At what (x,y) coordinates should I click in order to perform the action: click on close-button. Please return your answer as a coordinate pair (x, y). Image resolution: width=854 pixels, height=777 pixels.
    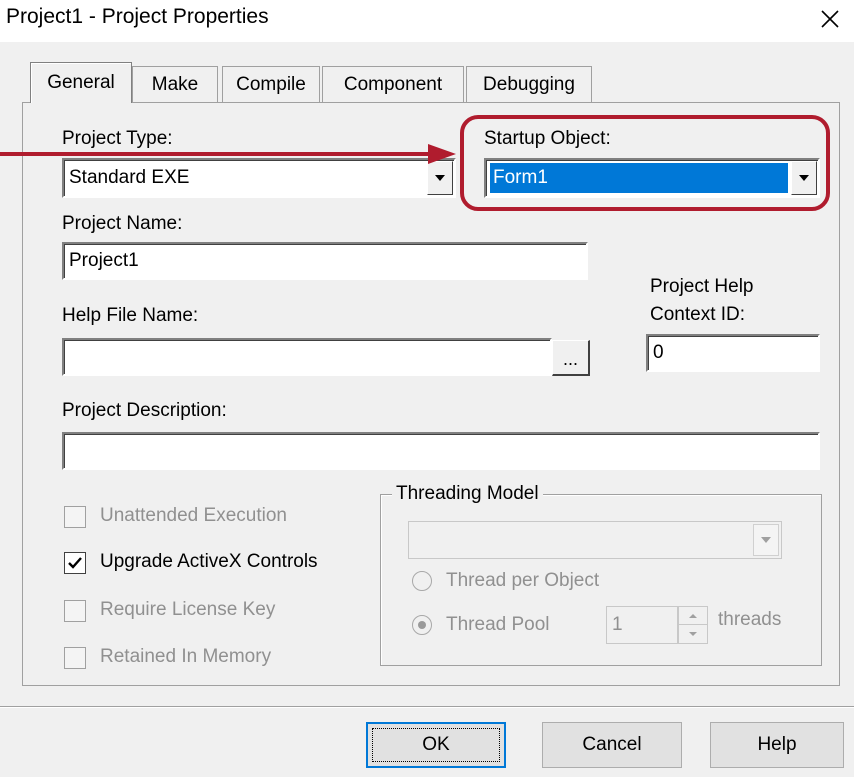
    Looking at the image, I should click on (830, 19).